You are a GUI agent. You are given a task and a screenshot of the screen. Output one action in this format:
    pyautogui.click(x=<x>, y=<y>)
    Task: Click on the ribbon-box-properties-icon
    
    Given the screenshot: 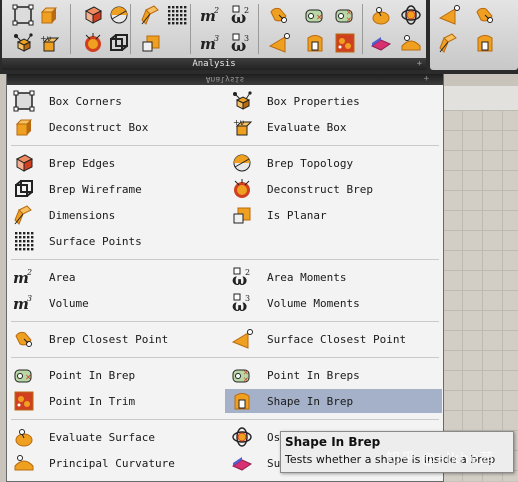 What is the action you would take?
    pyautogui.click(x=23, y=43)
    